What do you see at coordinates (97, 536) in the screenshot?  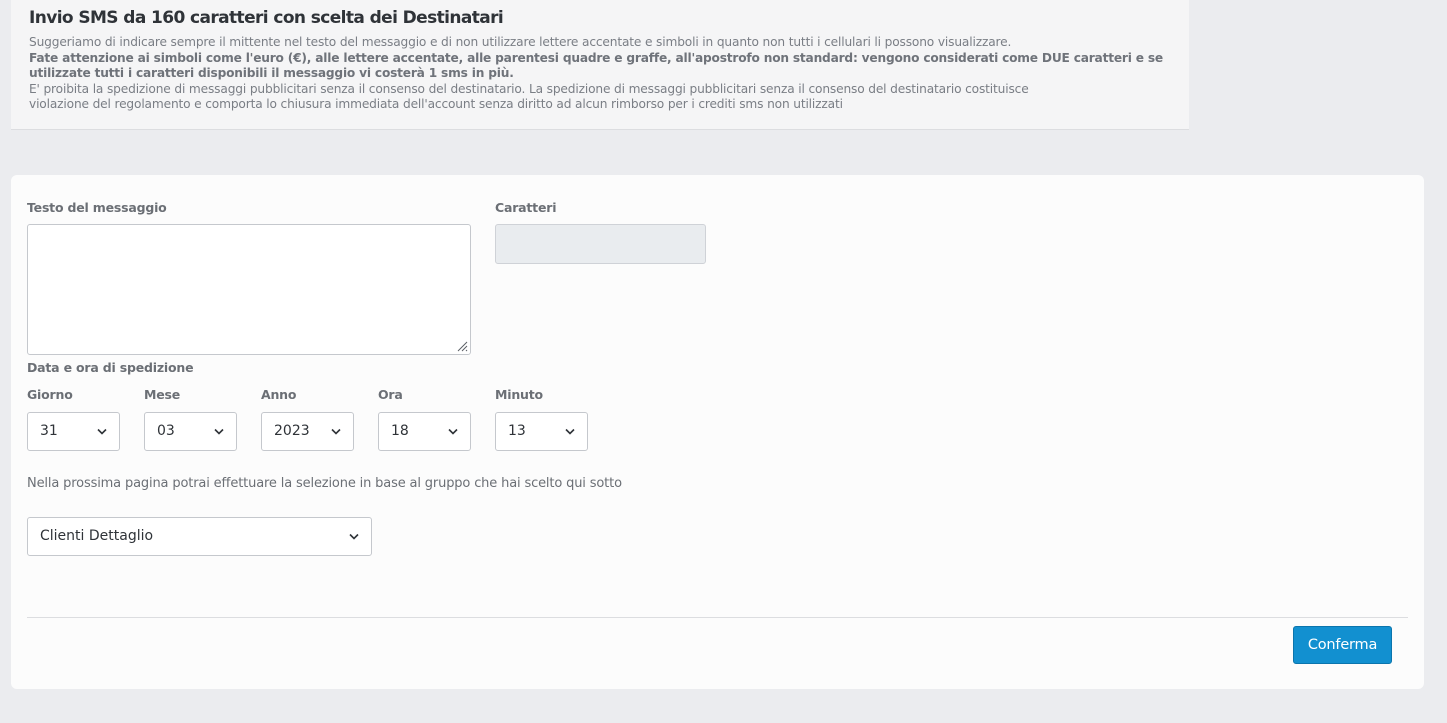 I see `group-value: Clienti Dettaglio` at bounding box center [97, 536].